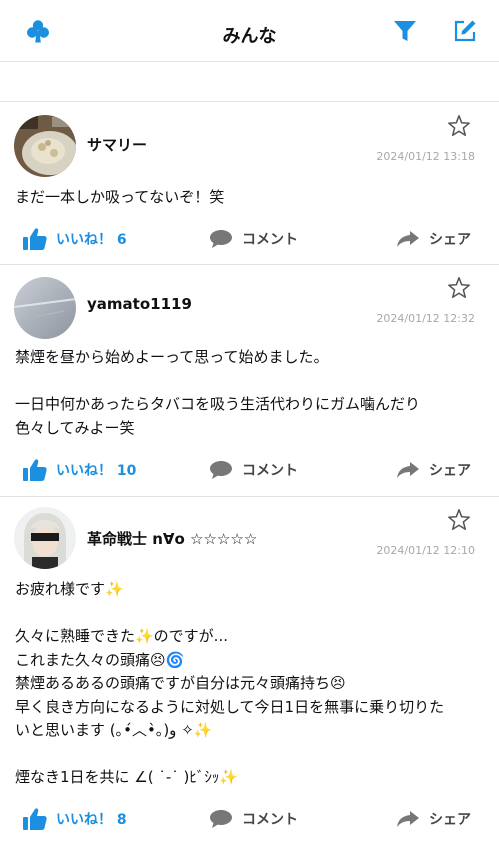 The height and width of the screenshot is (850, 499). What do you see at coordinates (405, 31) in the screenshot?
I see `filter-icon` at bounding box center [405, 31].